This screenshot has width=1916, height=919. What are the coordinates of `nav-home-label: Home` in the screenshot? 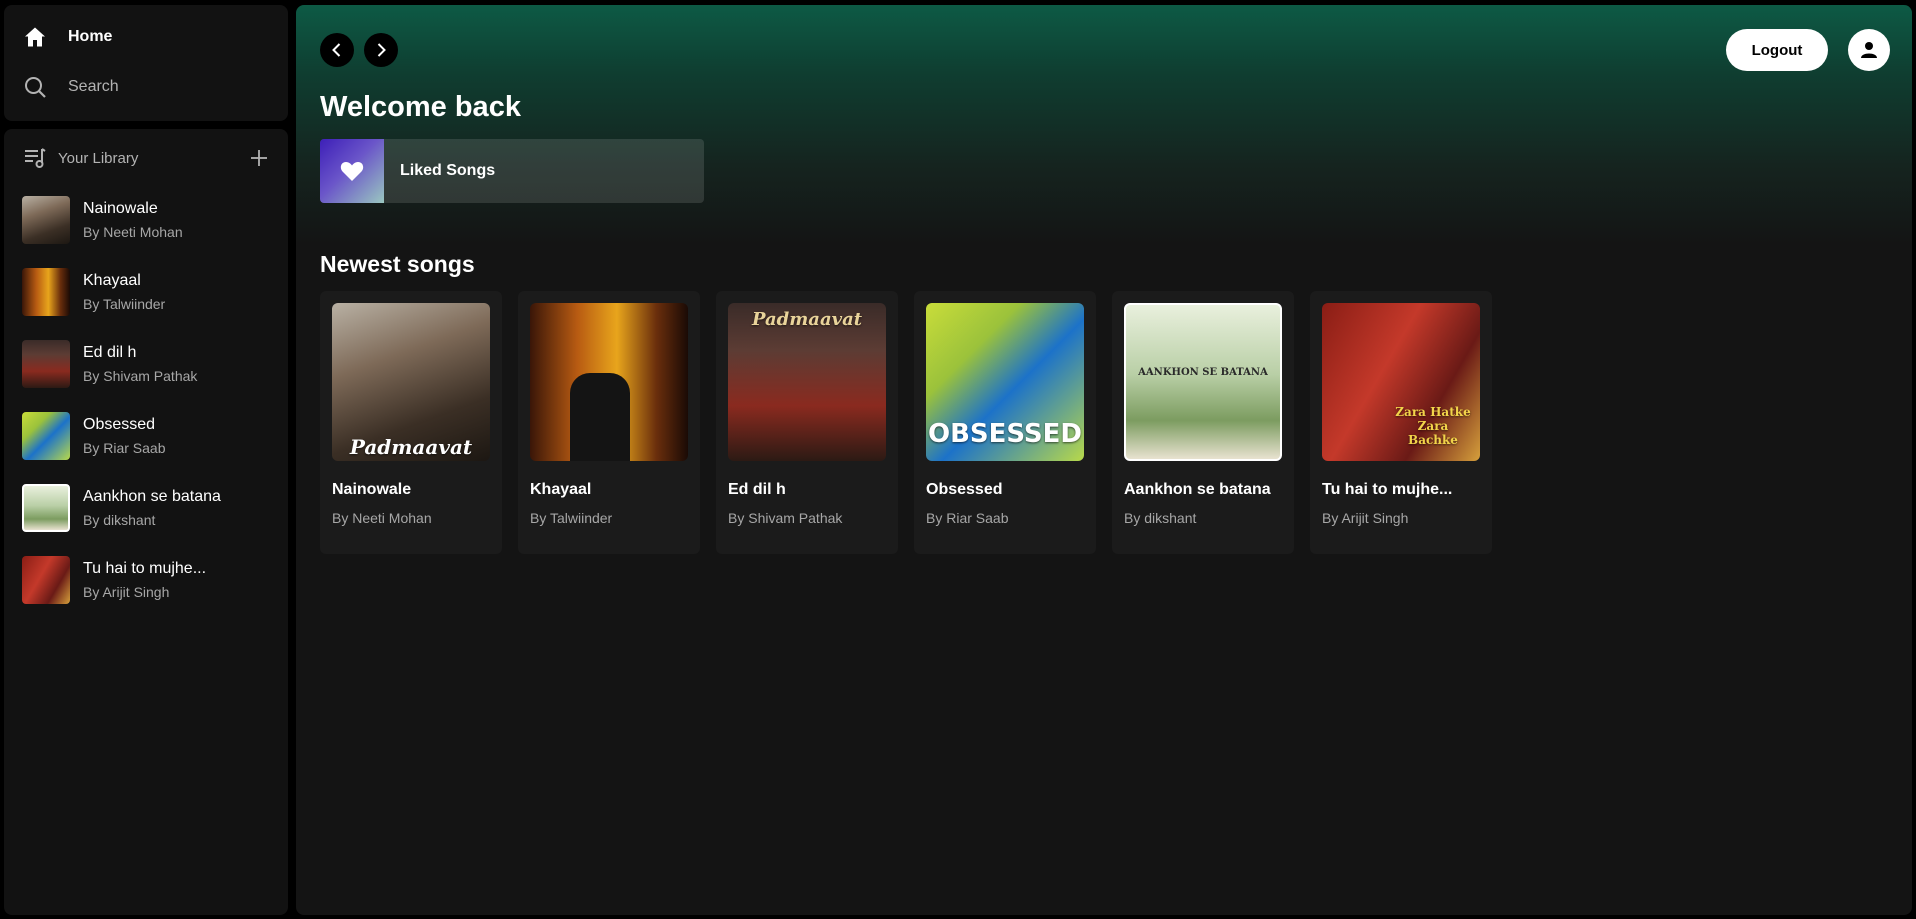 It's located at (90, 36).